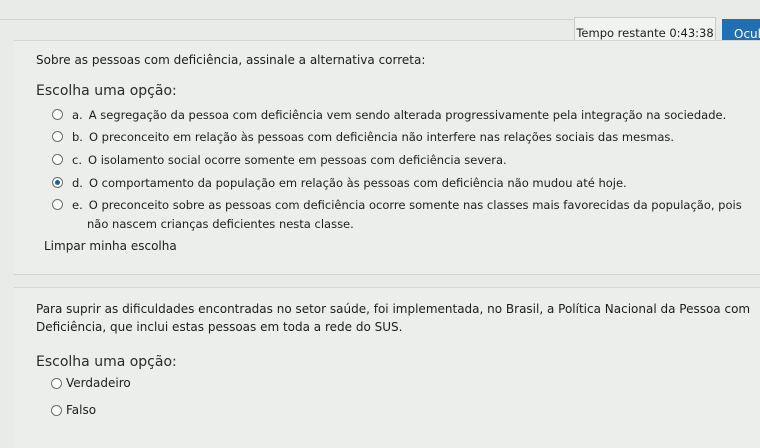 The width and height of the screenshot is (760, 448). Describe the element at coordinates (98, 383) in the screenshot. I see `option-true-label: Verdadeiro` at that location.